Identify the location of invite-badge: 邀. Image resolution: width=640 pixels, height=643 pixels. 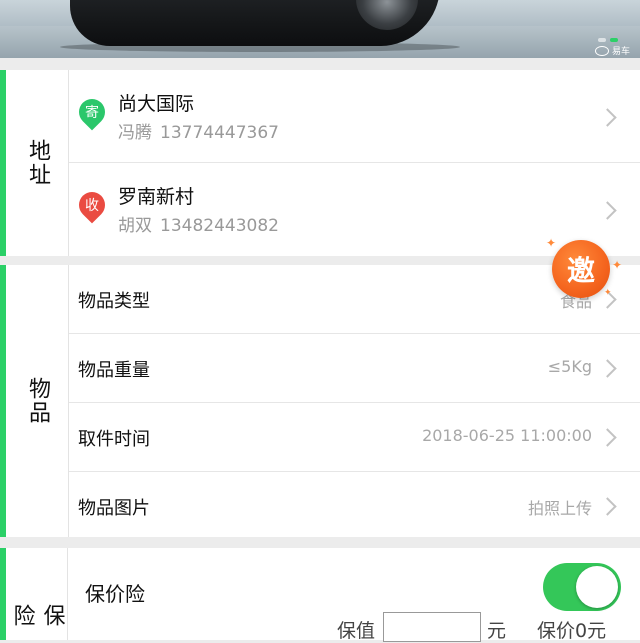
(581, 269).